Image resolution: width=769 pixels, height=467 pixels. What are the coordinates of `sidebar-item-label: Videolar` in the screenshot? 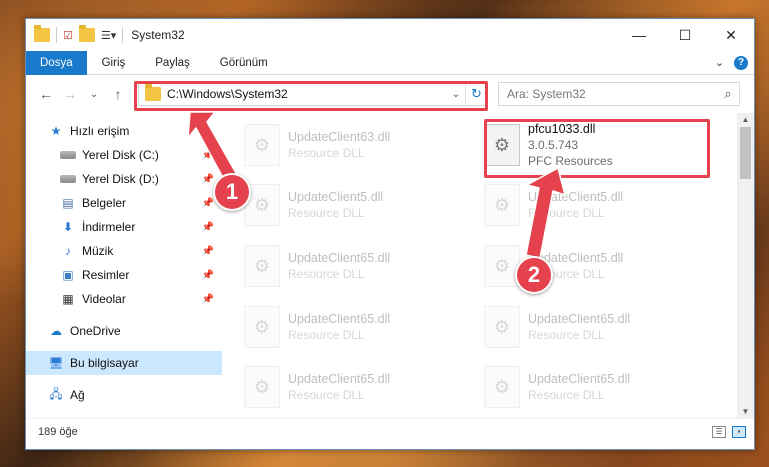 It's located at (104, 299).